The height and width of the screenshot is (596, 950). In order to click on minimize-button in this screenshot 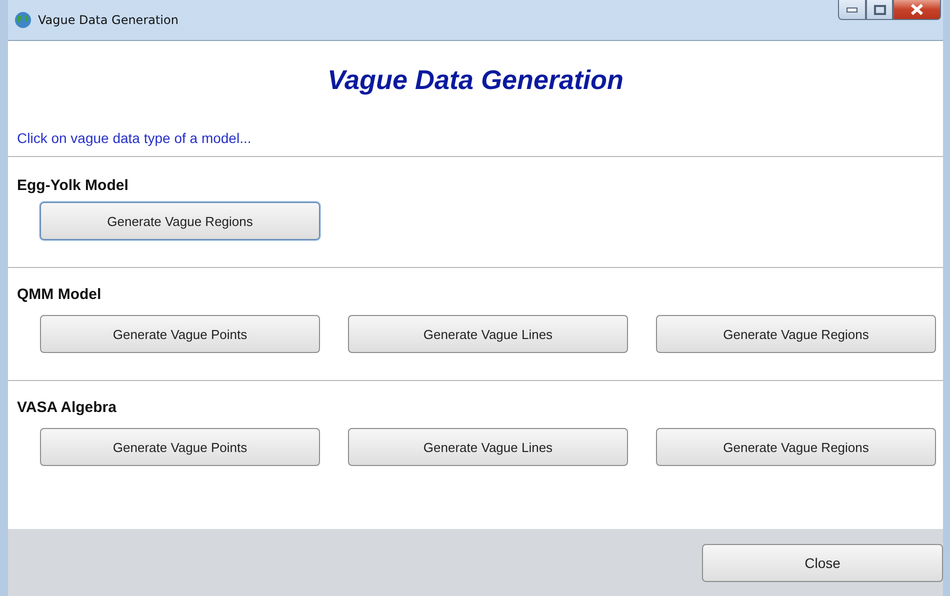, I will do `click(852, 10)`.